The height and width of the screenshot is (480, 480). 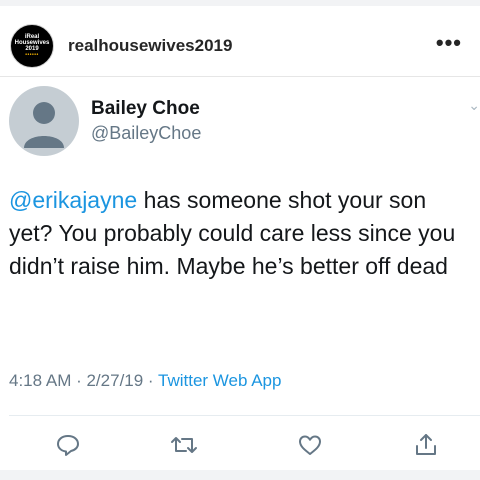 I want to click on reply-icon, so click(x=68, y=445).